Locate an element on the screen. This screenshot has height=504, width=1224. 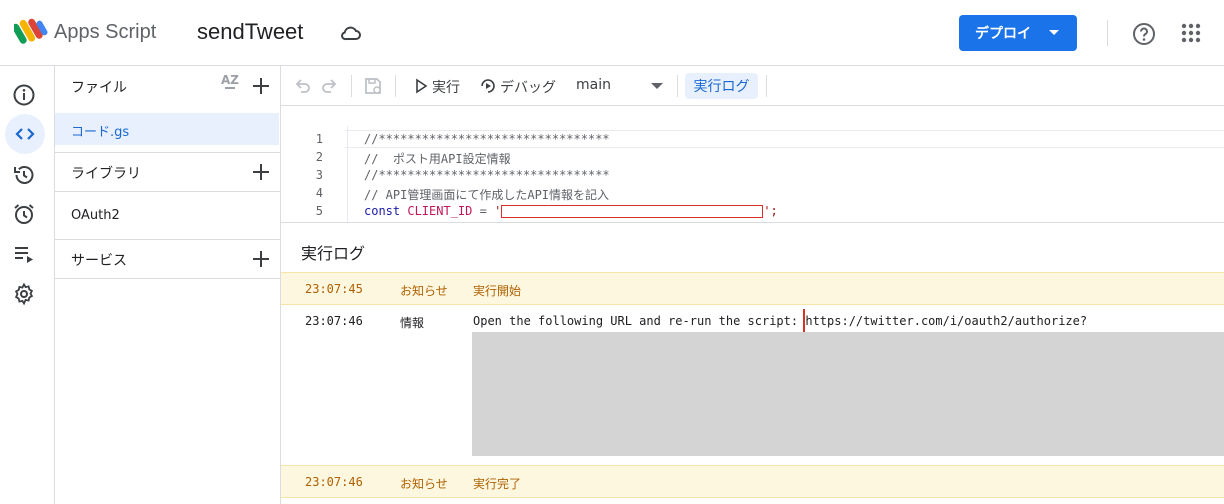
log-panel-title: 実行ログ is located at coordinates (333, 253).